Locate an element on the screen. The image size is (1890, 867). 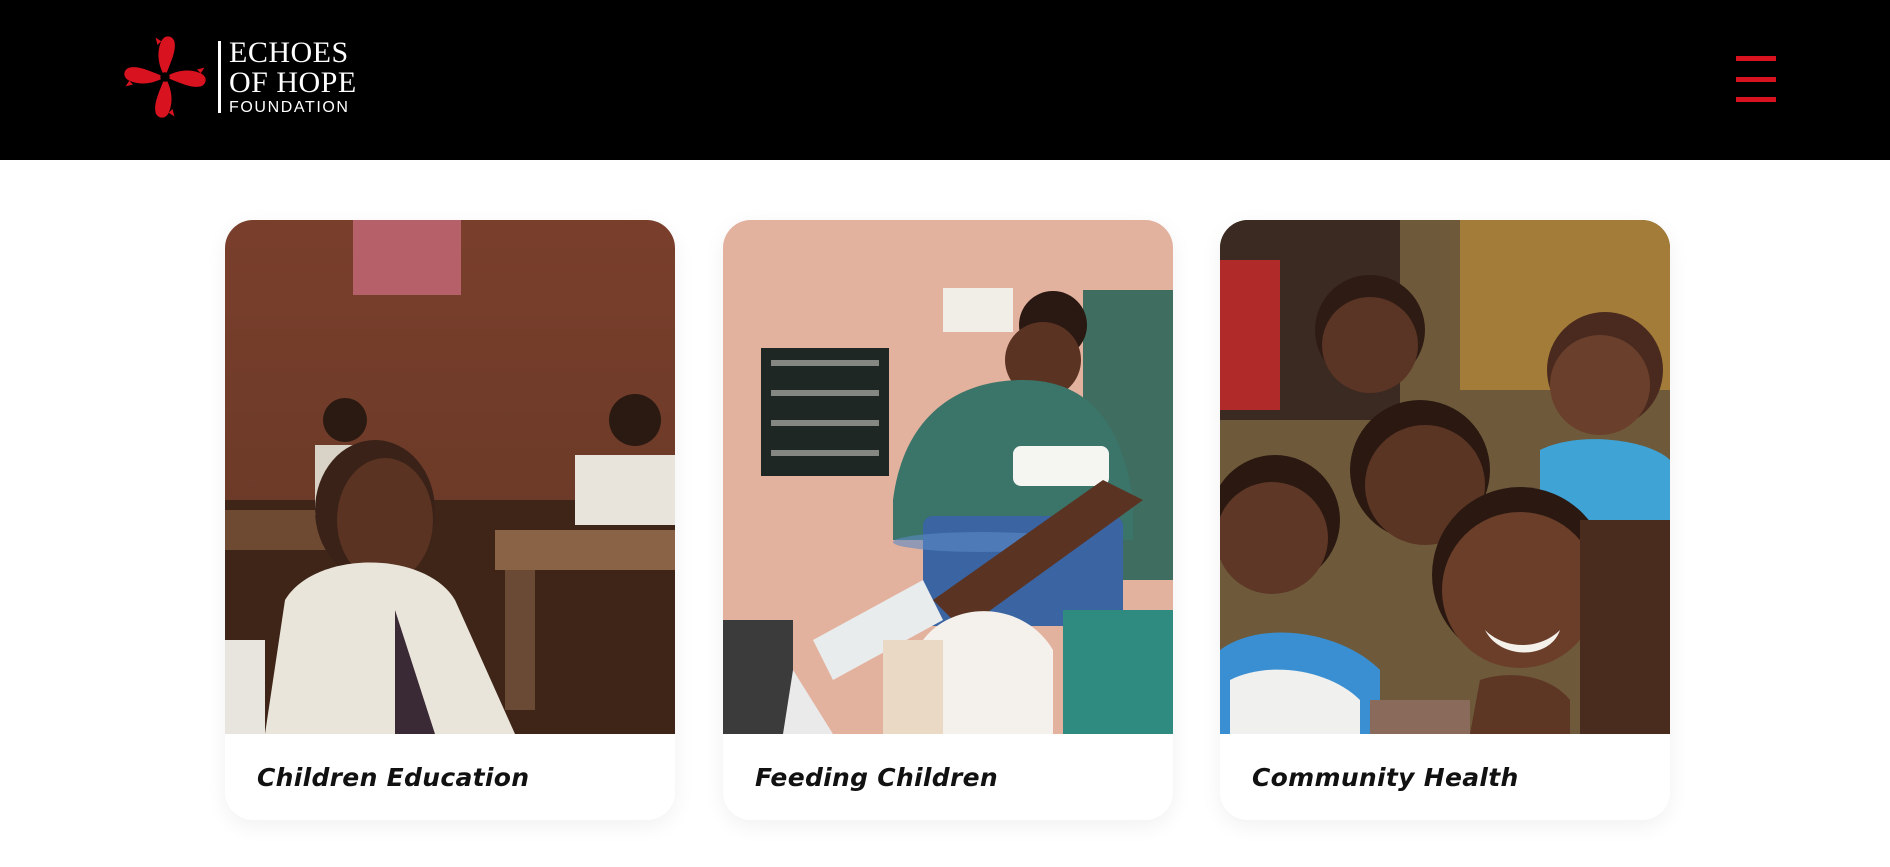
logo-line-of-hope: OF HOPE is located at coordinates (293, 82).